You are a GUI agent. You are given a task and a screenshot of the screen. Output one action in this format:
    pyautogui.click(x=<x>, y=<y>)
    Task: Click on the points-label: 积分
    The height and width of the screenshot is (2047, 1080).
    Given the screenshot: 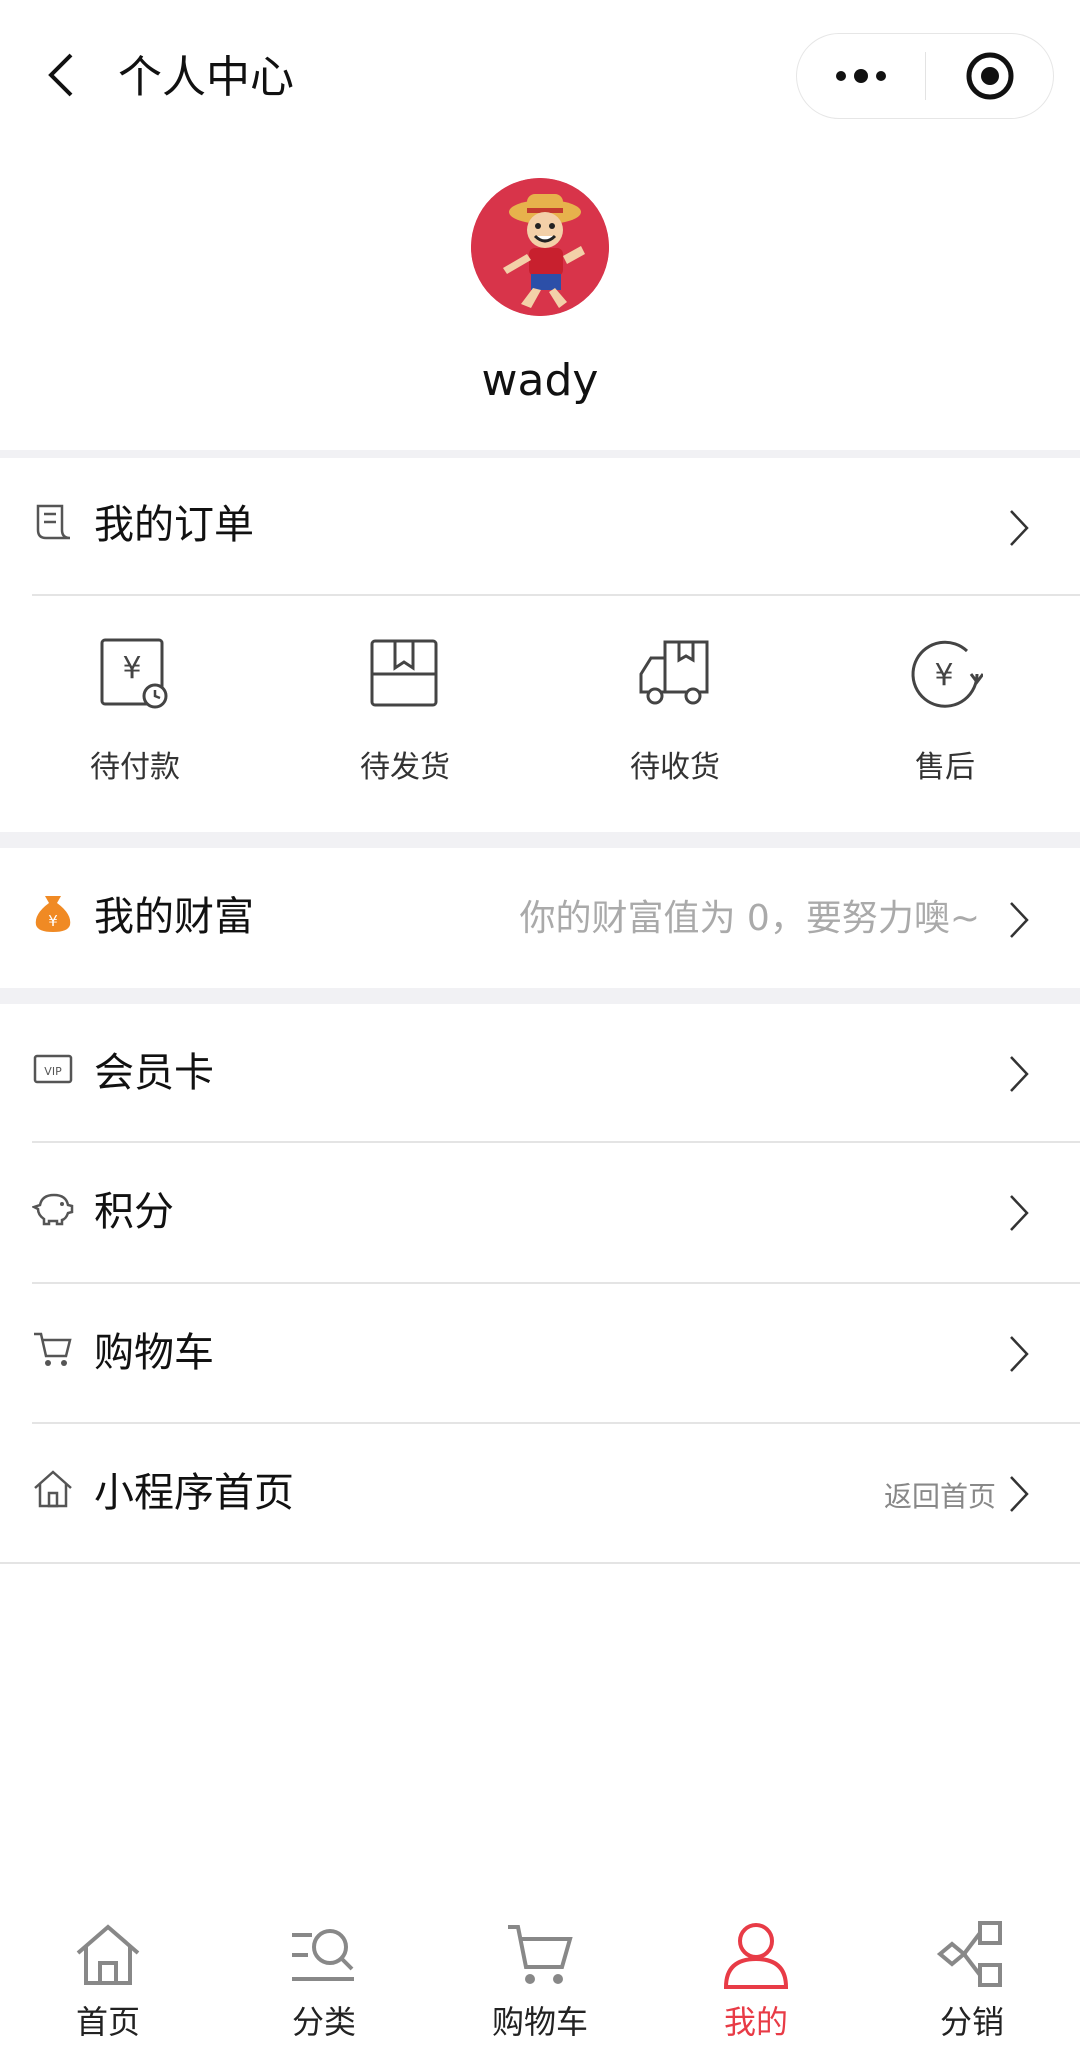 What is the action you would take?
    pyautogui.click(x=134, y=1212)
    